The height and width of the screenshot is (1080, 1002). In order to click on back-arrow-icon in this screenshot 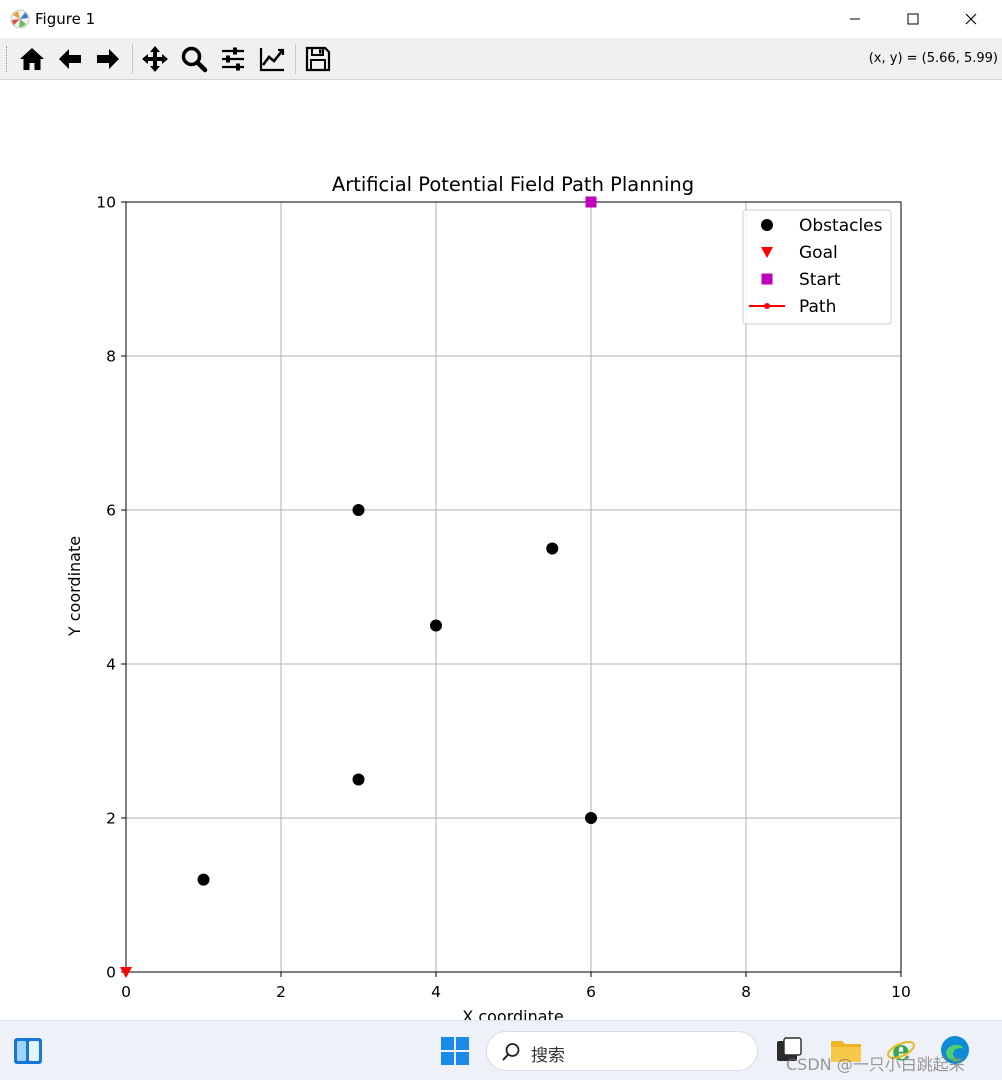, I will do `click(70, 59)`.